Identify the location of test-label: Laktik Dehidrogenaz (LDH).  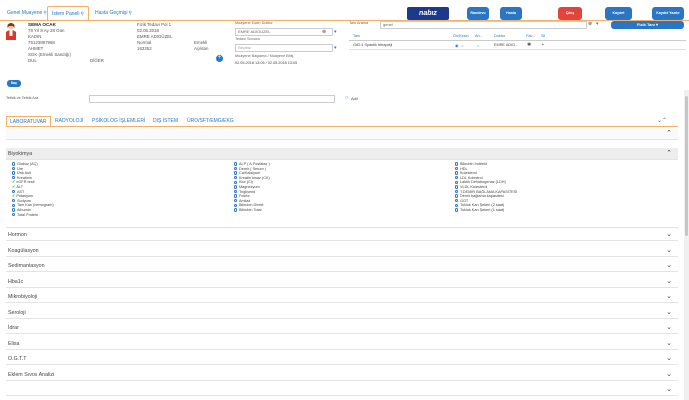
(482, 182).